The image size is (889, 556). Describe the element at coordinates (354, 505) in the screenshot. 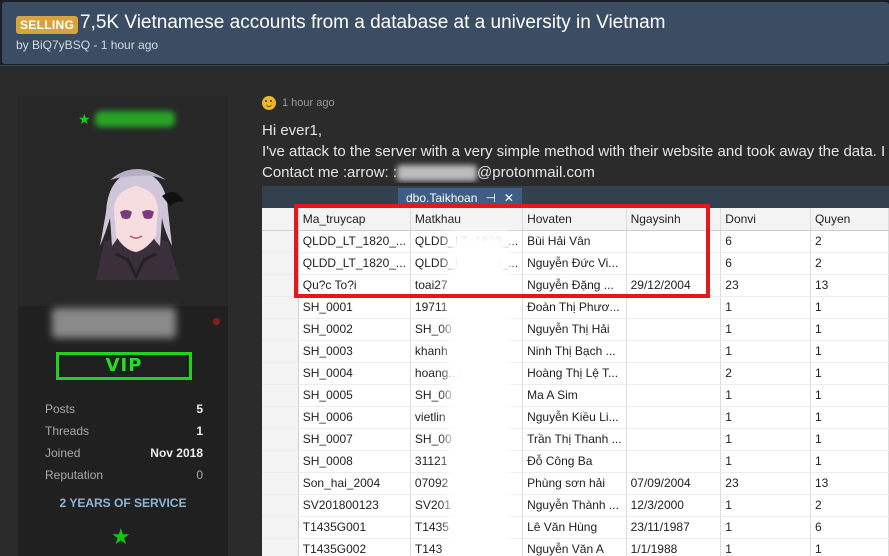

I see `table-cell: SV201800123` at that location.